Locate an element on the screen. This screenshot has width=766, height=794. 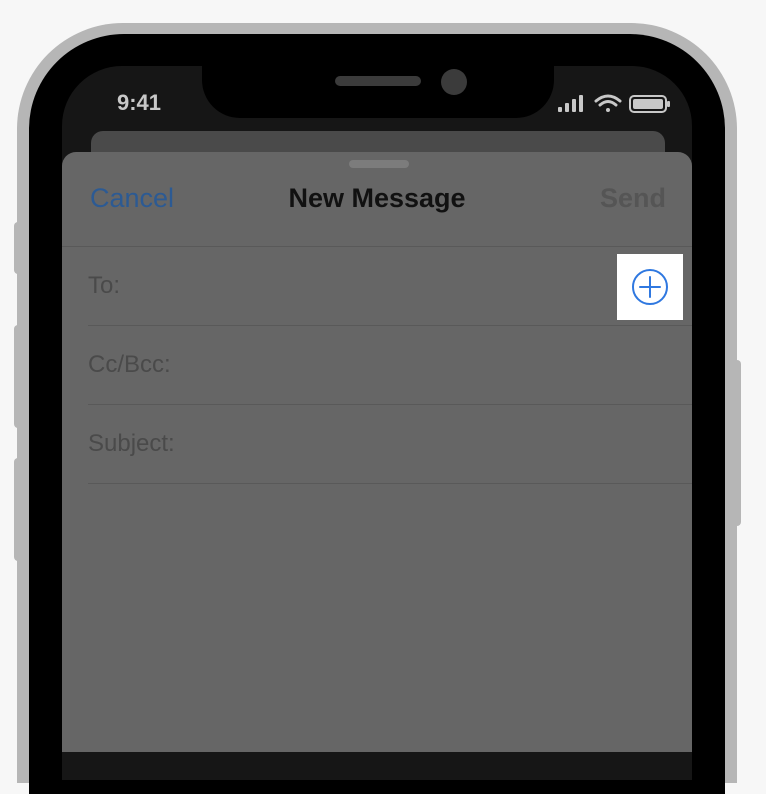
battery-icon is located at coordinates (649, 104).